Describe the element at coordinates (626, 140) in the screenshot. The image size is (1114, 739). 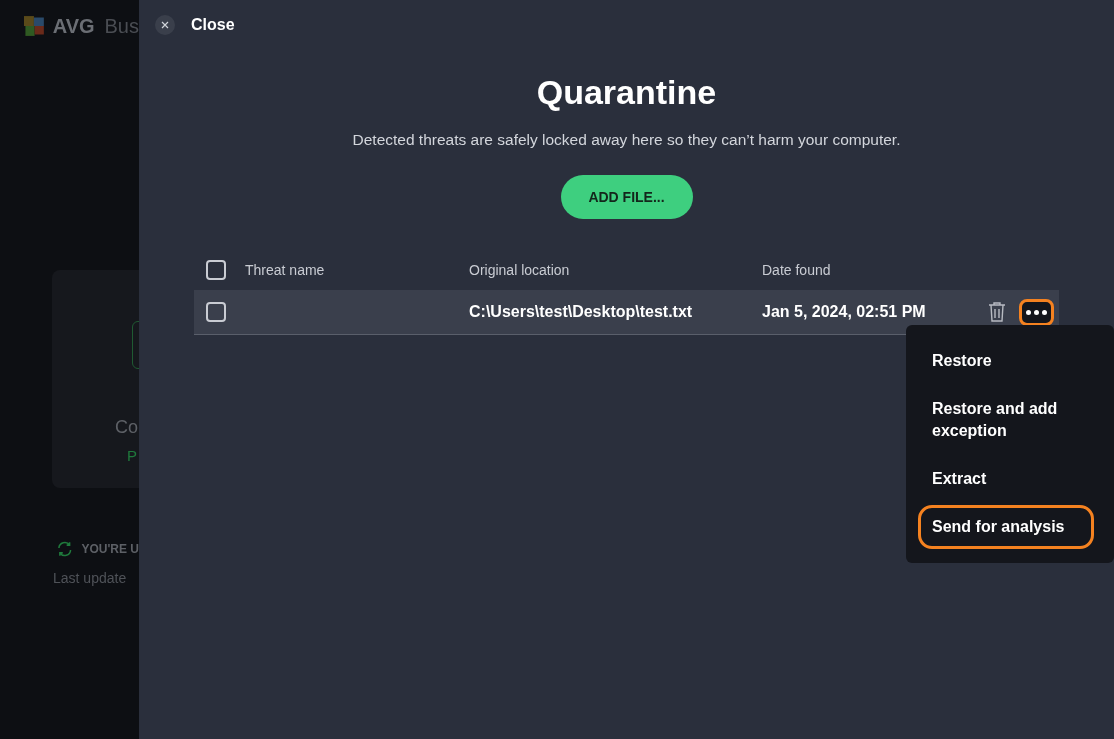
I see `page-subtitle: Detected threats are safely locked away here so they can’t harm your computer.` at that location.